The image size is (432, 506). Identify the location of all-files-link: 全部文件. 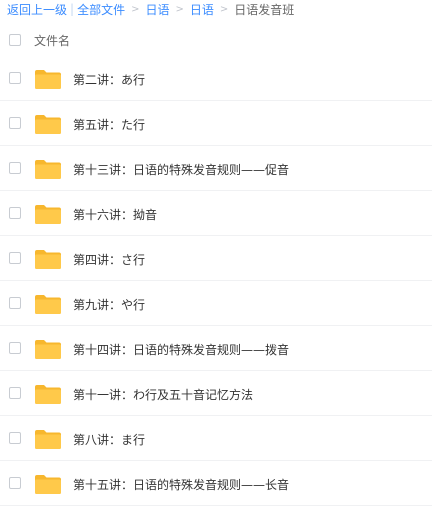
(101, 9).